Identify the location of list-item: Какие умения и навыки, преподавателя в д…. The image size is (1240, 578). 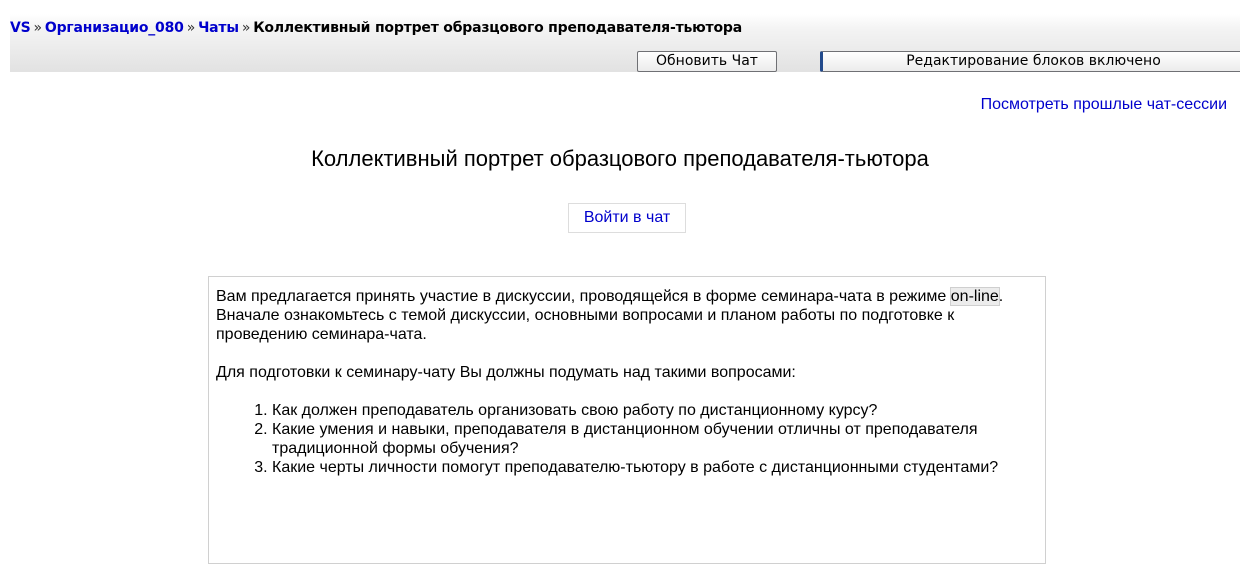
(654, 439).